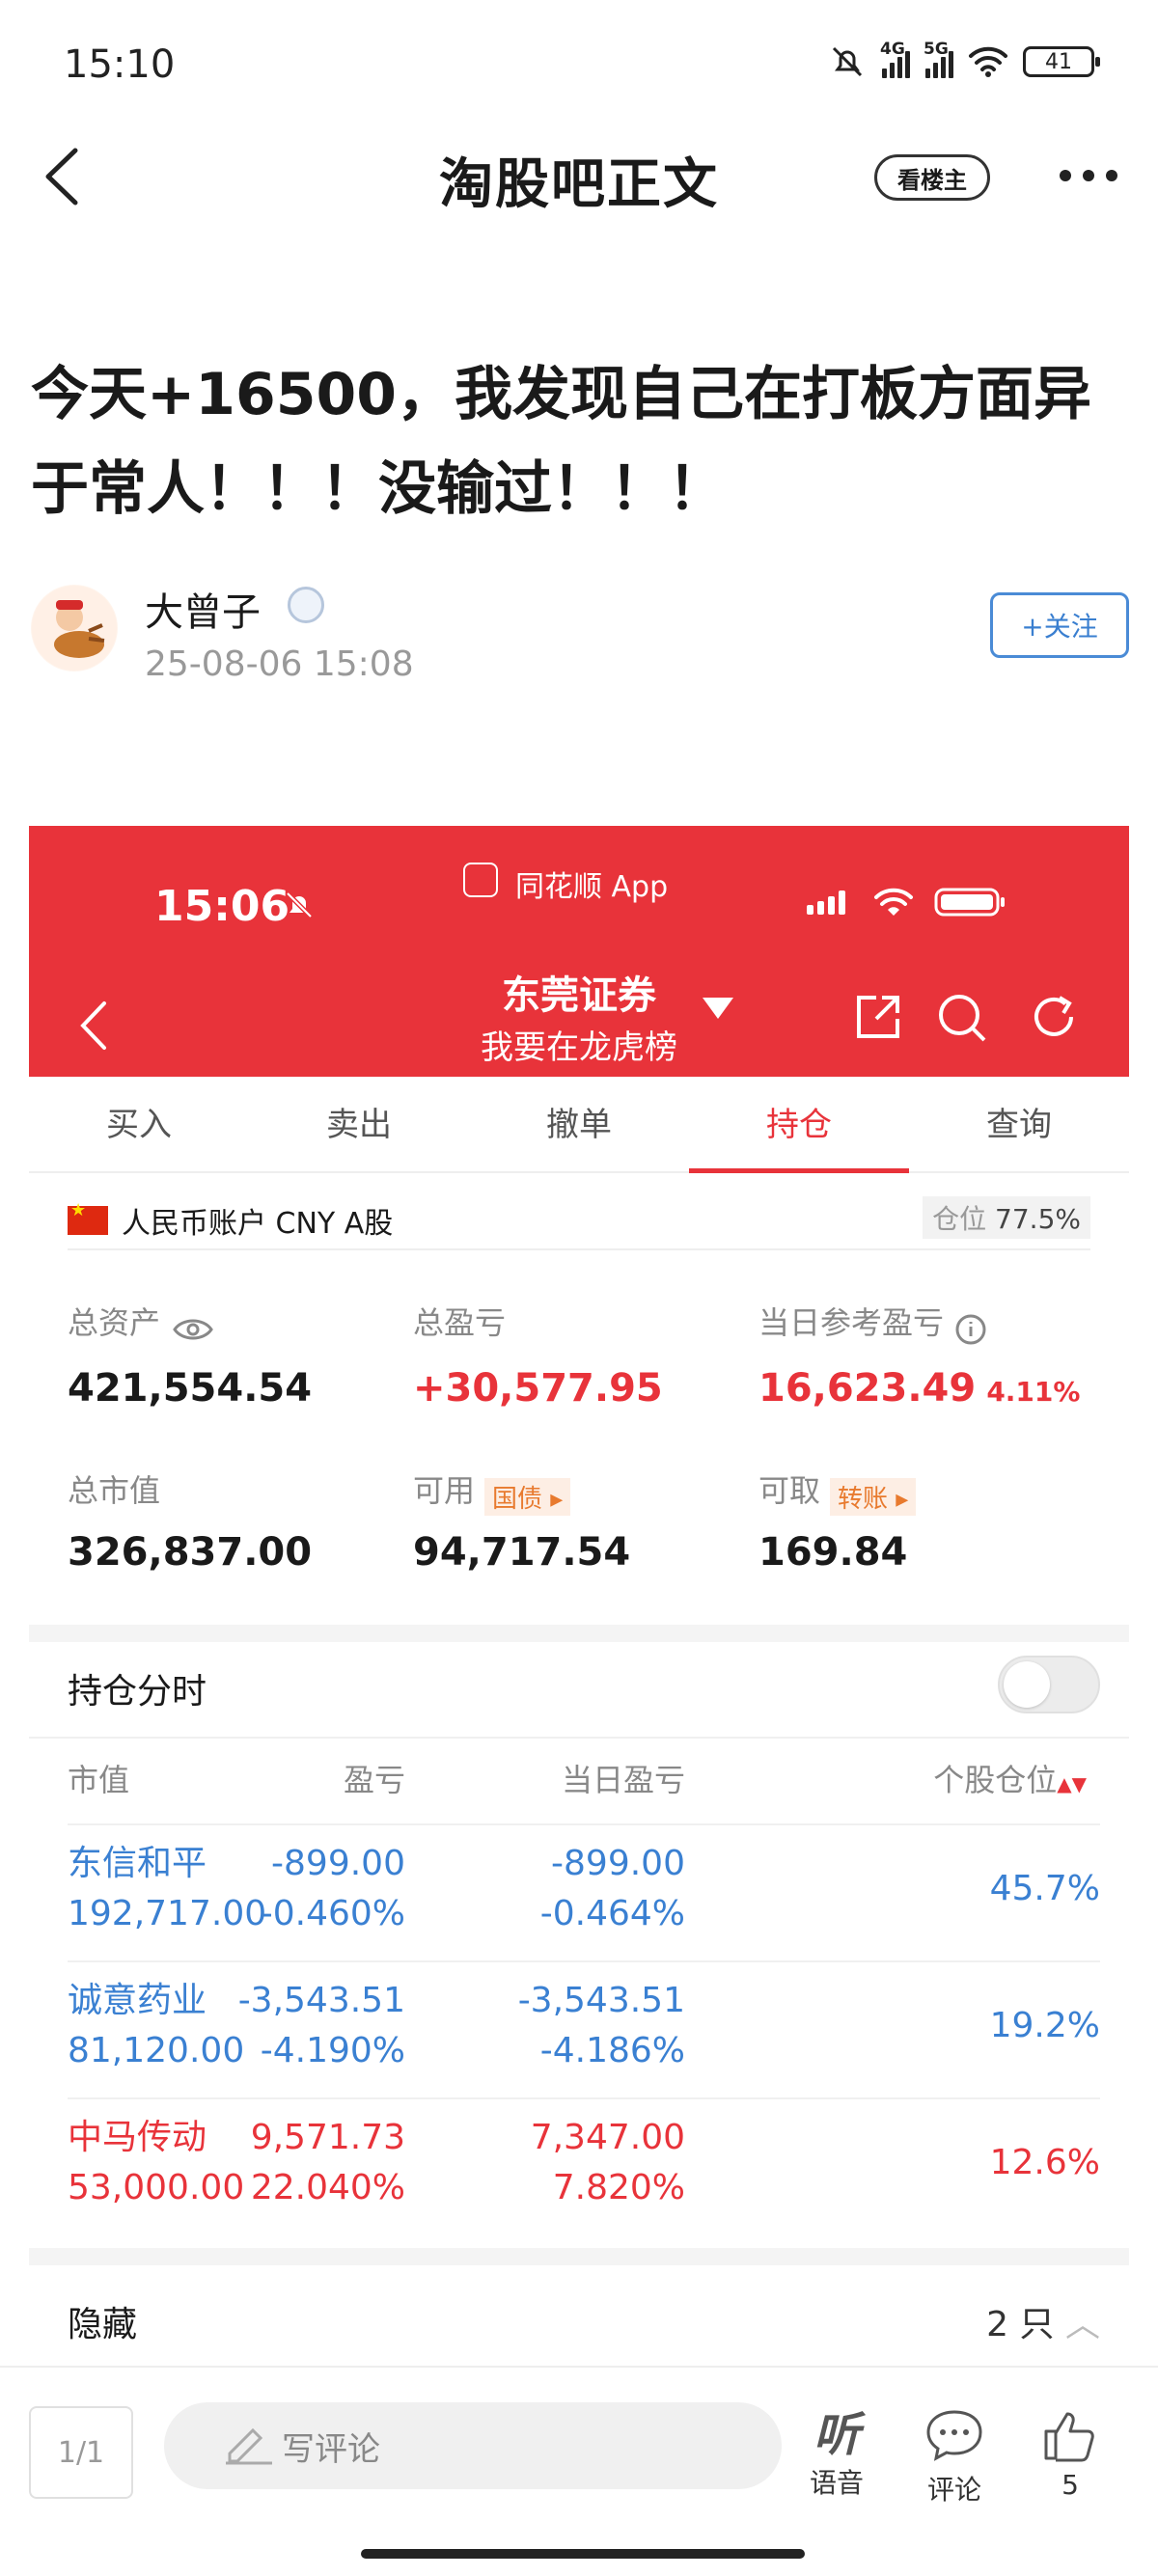 This screenshot has height=2576, width=1158. Describe the element at coordinates (120, 64) in the screenshot. I see `status-time: 15:10` at that location.